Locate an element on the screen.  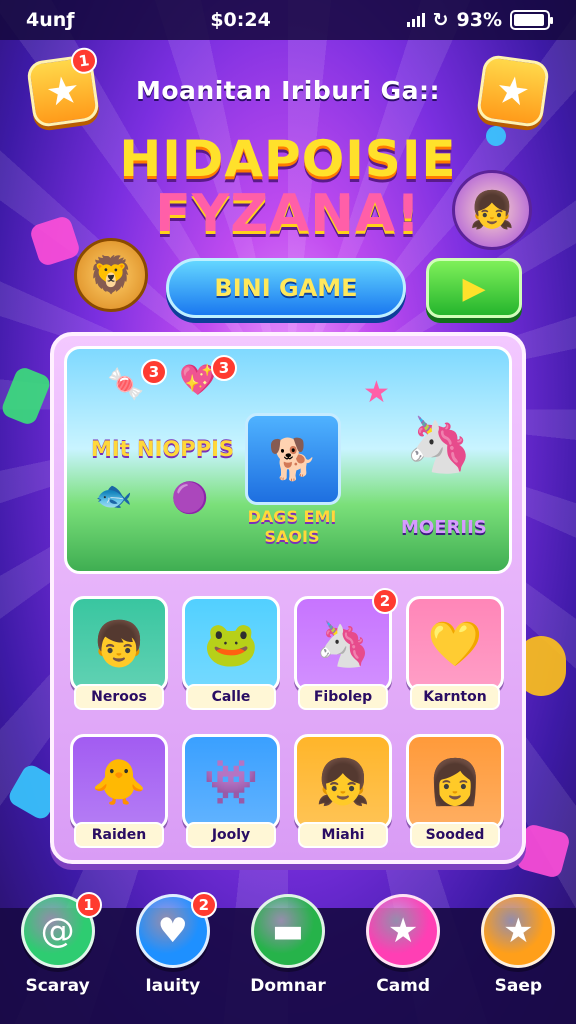
dog-icon: 🐕 is located at coordinates (293, 459).